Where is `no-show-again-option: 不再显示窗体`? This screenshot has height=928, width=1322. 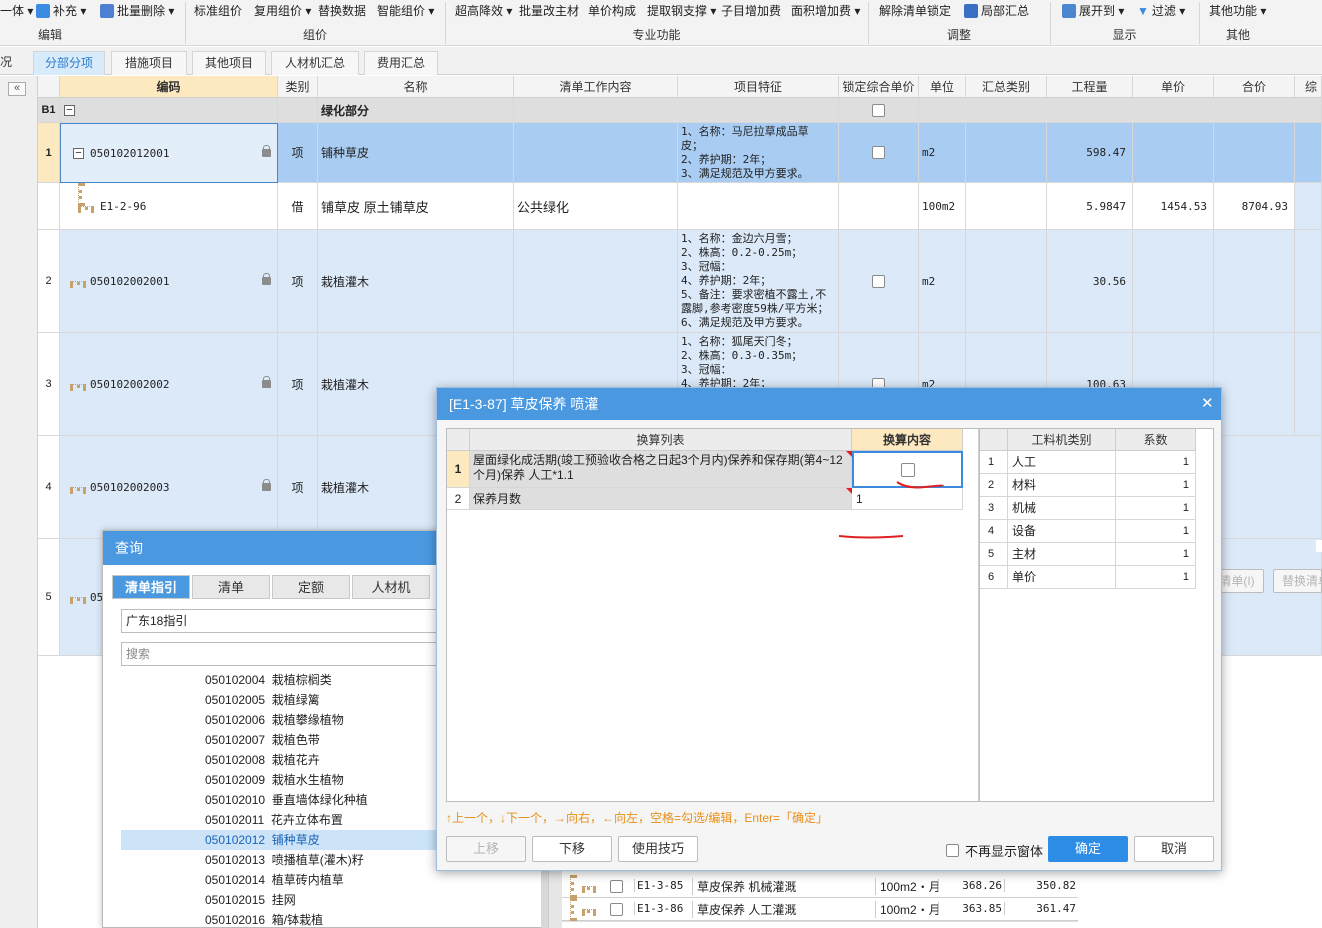 no-show-again-option: 不再显示窗体 is located at coordinates (994, 850).